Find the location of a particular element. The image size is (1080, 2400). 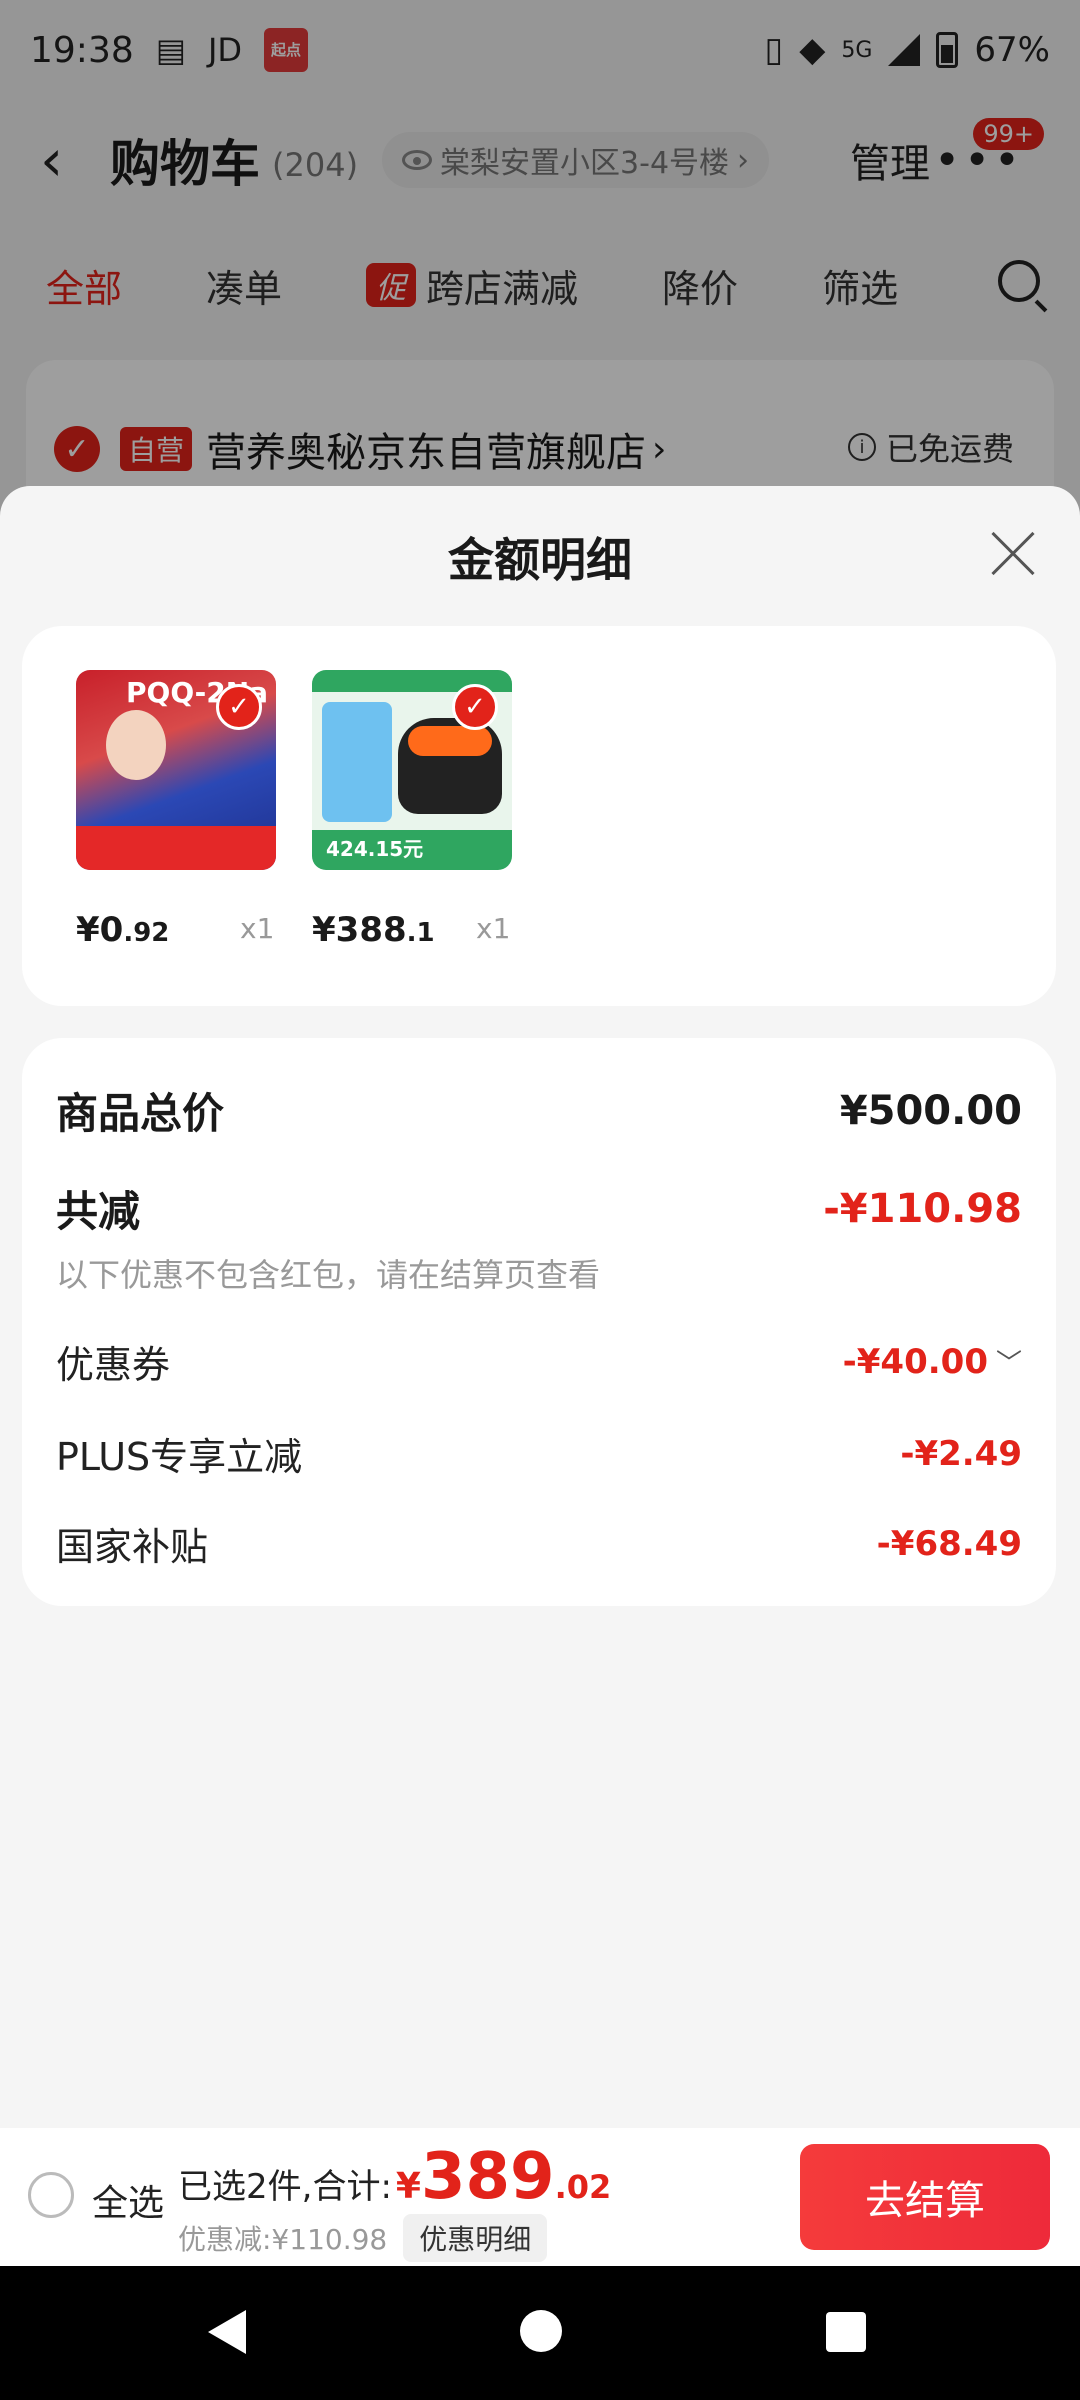

nav-home-icon is located at coordinates (541, 2331).